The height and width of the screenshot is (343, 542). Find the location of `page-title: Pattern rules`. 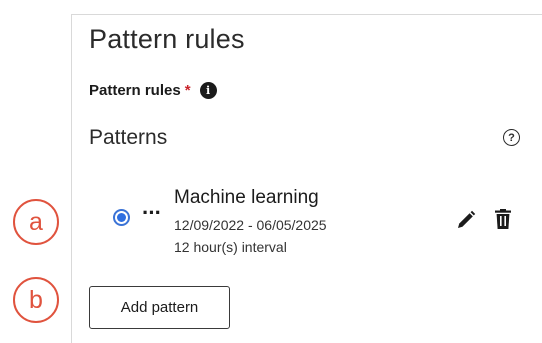

page-title: Pattern rules is located at coordinates (167, 39).